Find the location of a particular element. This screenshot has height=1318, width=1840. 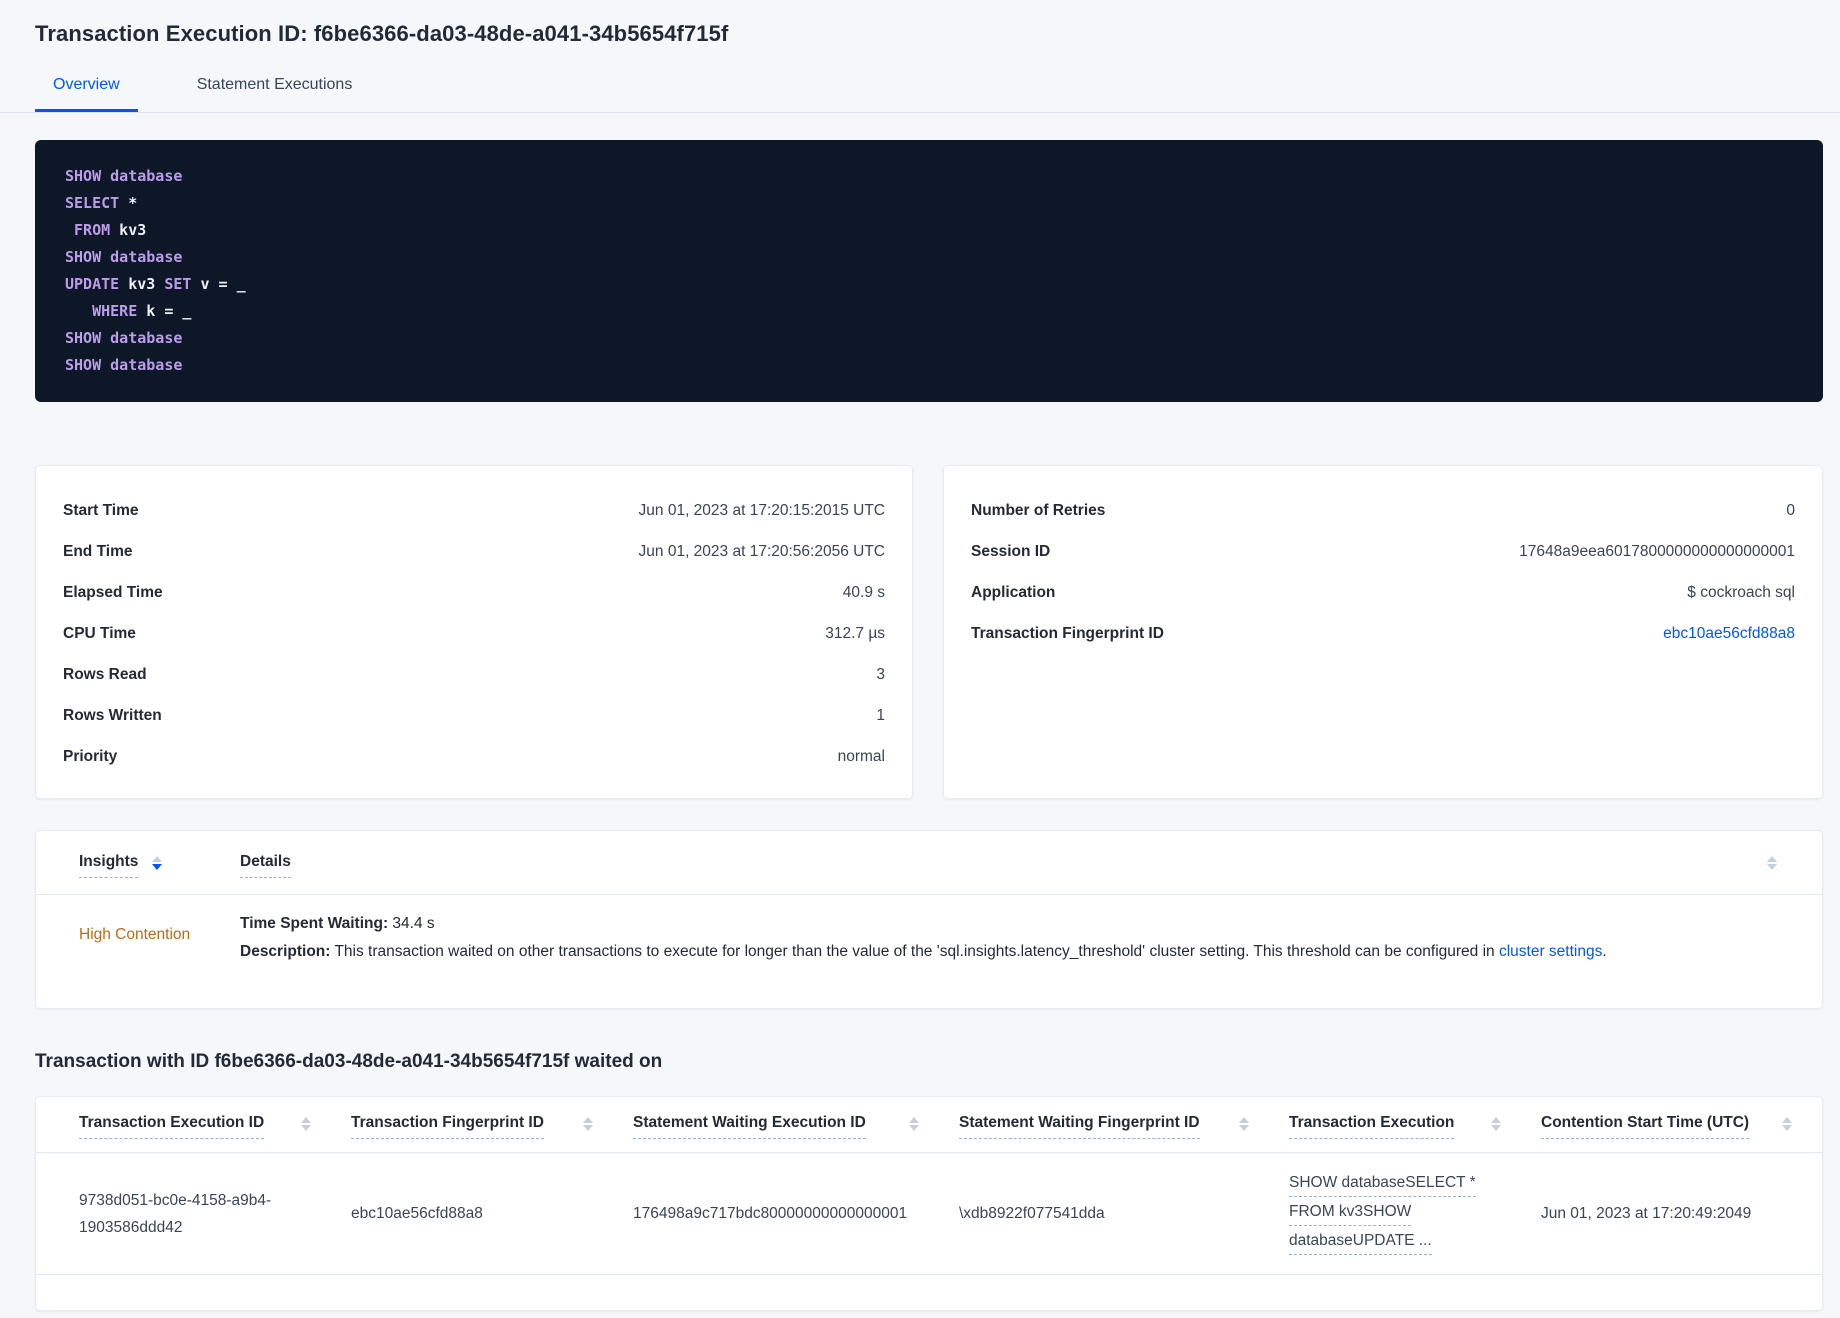

column-sort-header: Transaction Execution ID is located at coordinates (172, 1126).